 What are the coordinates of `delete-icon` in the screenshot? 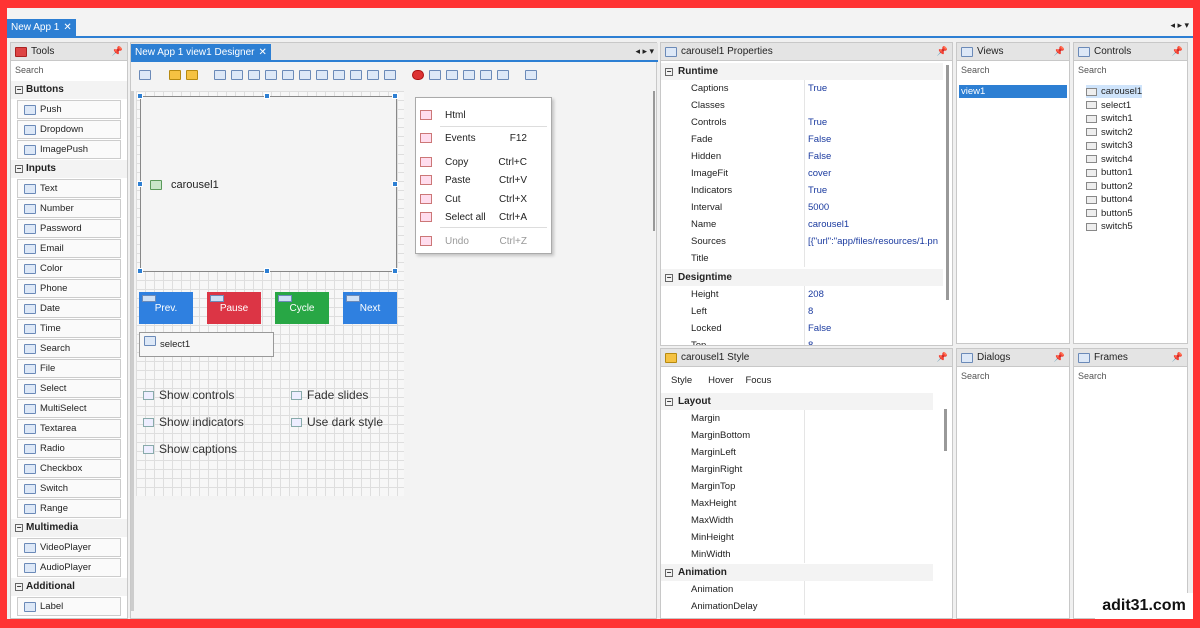 It's located at (418, 75).